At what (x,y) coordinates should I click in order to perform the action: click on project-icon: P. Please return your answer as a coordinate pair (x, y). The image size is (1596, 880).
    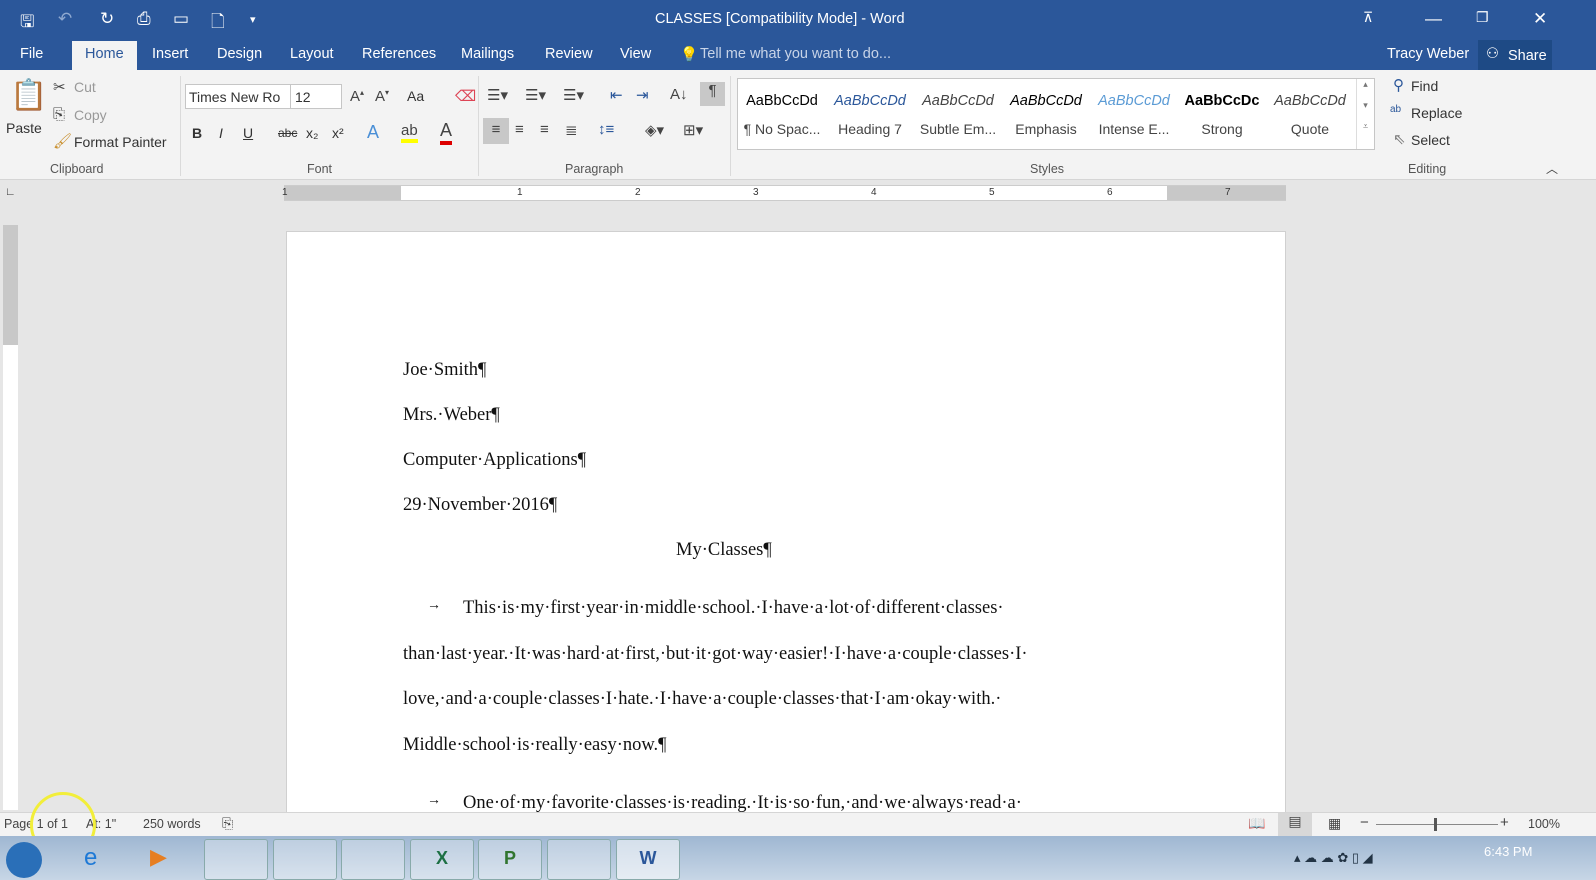
    Looking at the image, I should click on (510, 859).